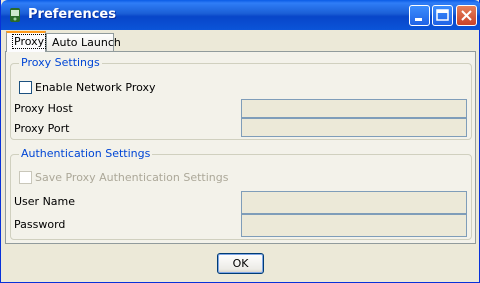  Describe the element at coordinates (29, 41) in the screenshot. I see `tab-proxy-label: Proxy` at that location.